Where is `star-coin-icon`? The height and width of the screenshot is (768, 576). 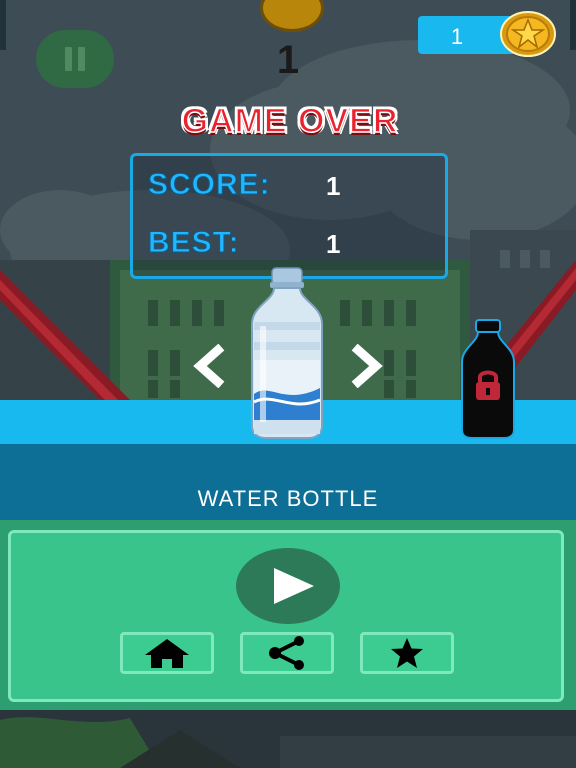 star-coin-icon is located at coordinates (528, 34).